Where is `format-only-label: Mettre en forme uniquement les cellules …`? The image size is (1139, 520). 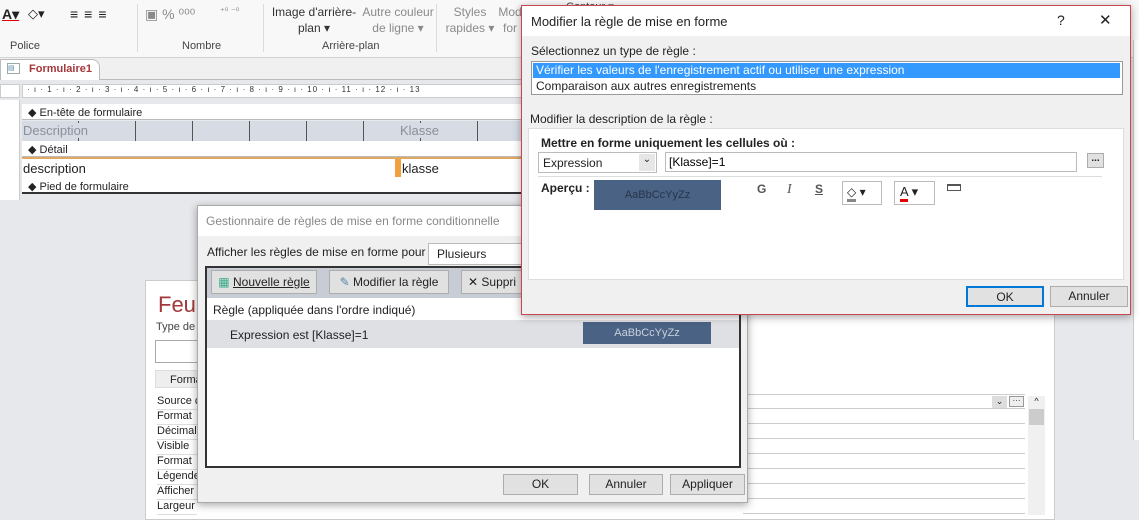 format-only-label: Mettre en forme uniquement les cellules … is located at coordinates (668, 143).